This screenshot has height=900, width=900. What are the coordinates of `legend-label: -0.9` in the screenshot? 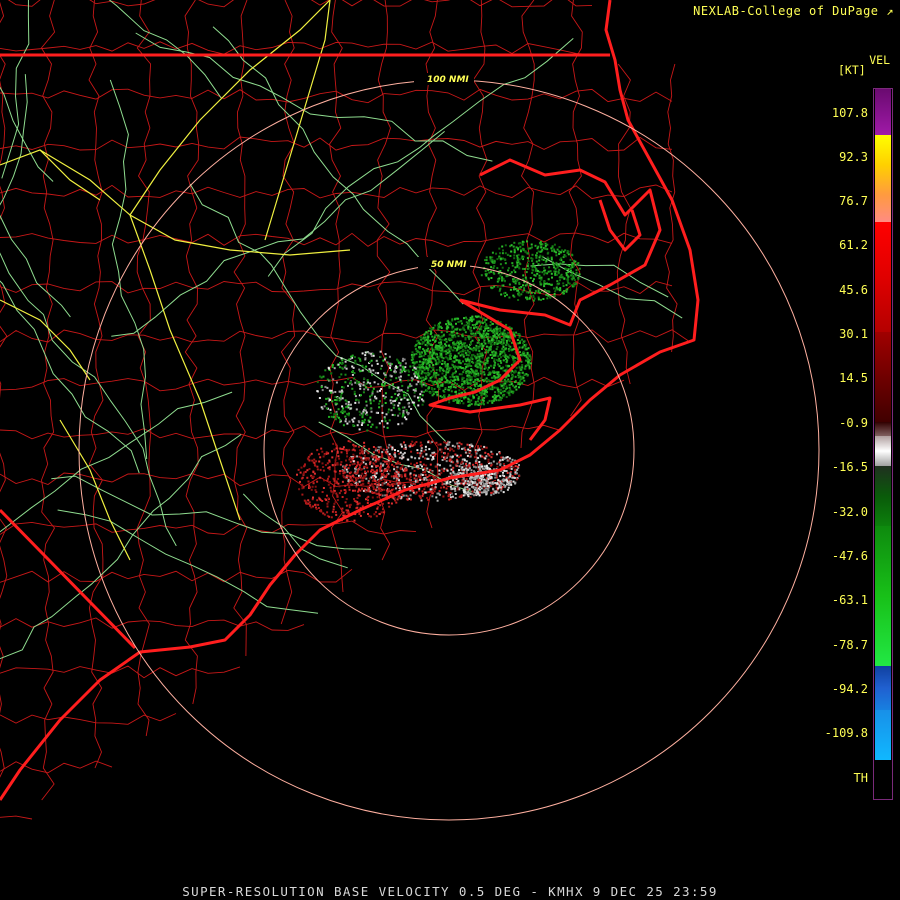 It's located at (853, 423).